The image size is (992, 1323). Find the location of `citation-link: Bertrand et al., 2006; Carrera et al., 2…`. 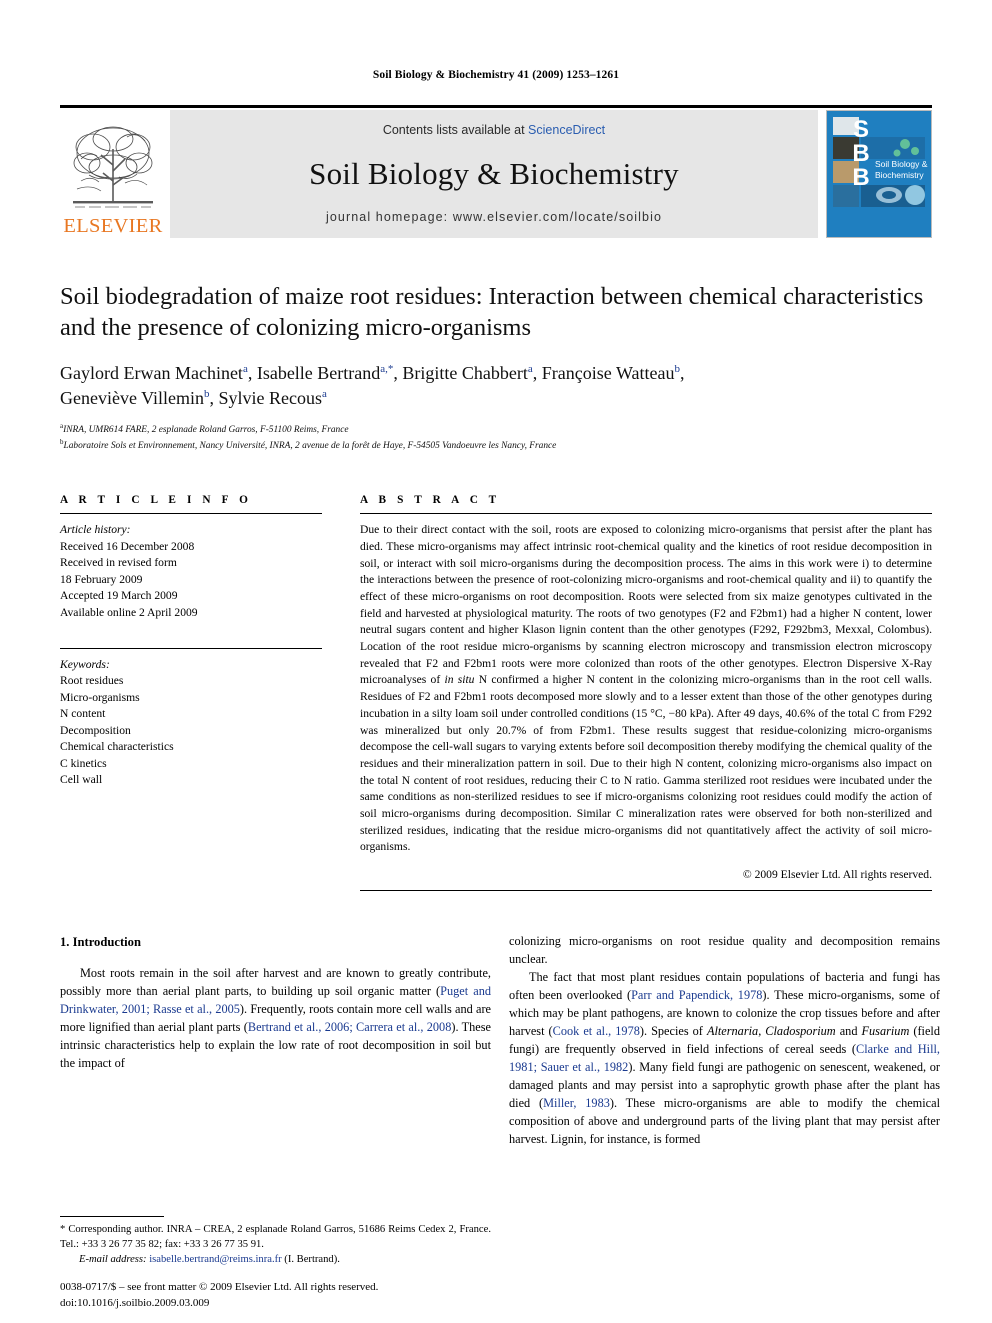

citation-link: Bertrand et al., 2006; Carrera et al., 2… is located at coordinates (349, 1027).